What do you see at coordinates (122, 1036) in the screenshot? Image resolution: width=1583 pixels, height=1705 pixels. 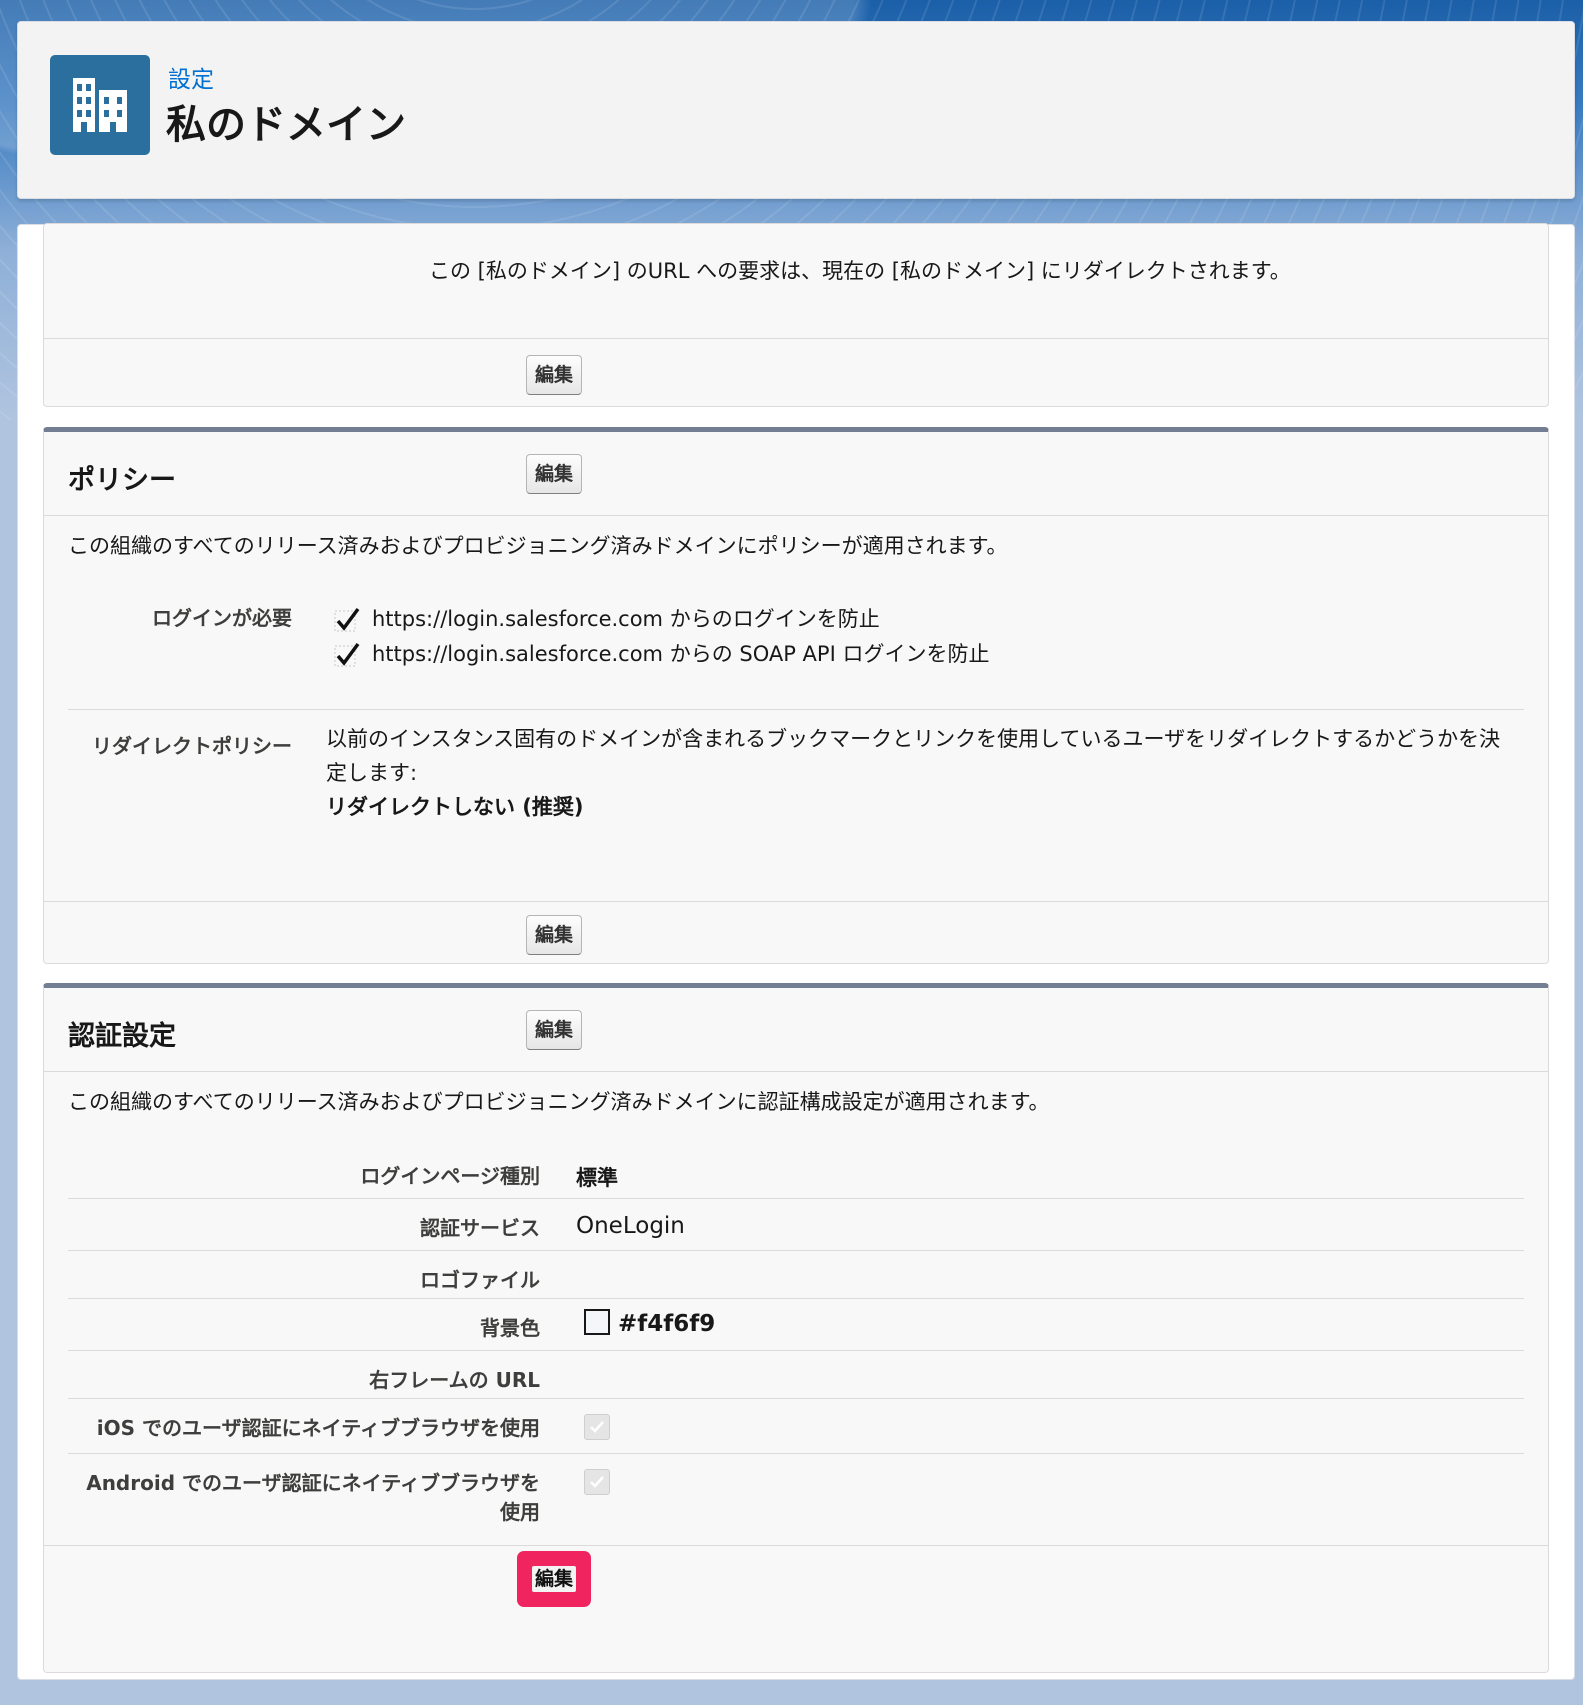 I see `auth-title: 認証設定` at bounding box center [122, 1036].